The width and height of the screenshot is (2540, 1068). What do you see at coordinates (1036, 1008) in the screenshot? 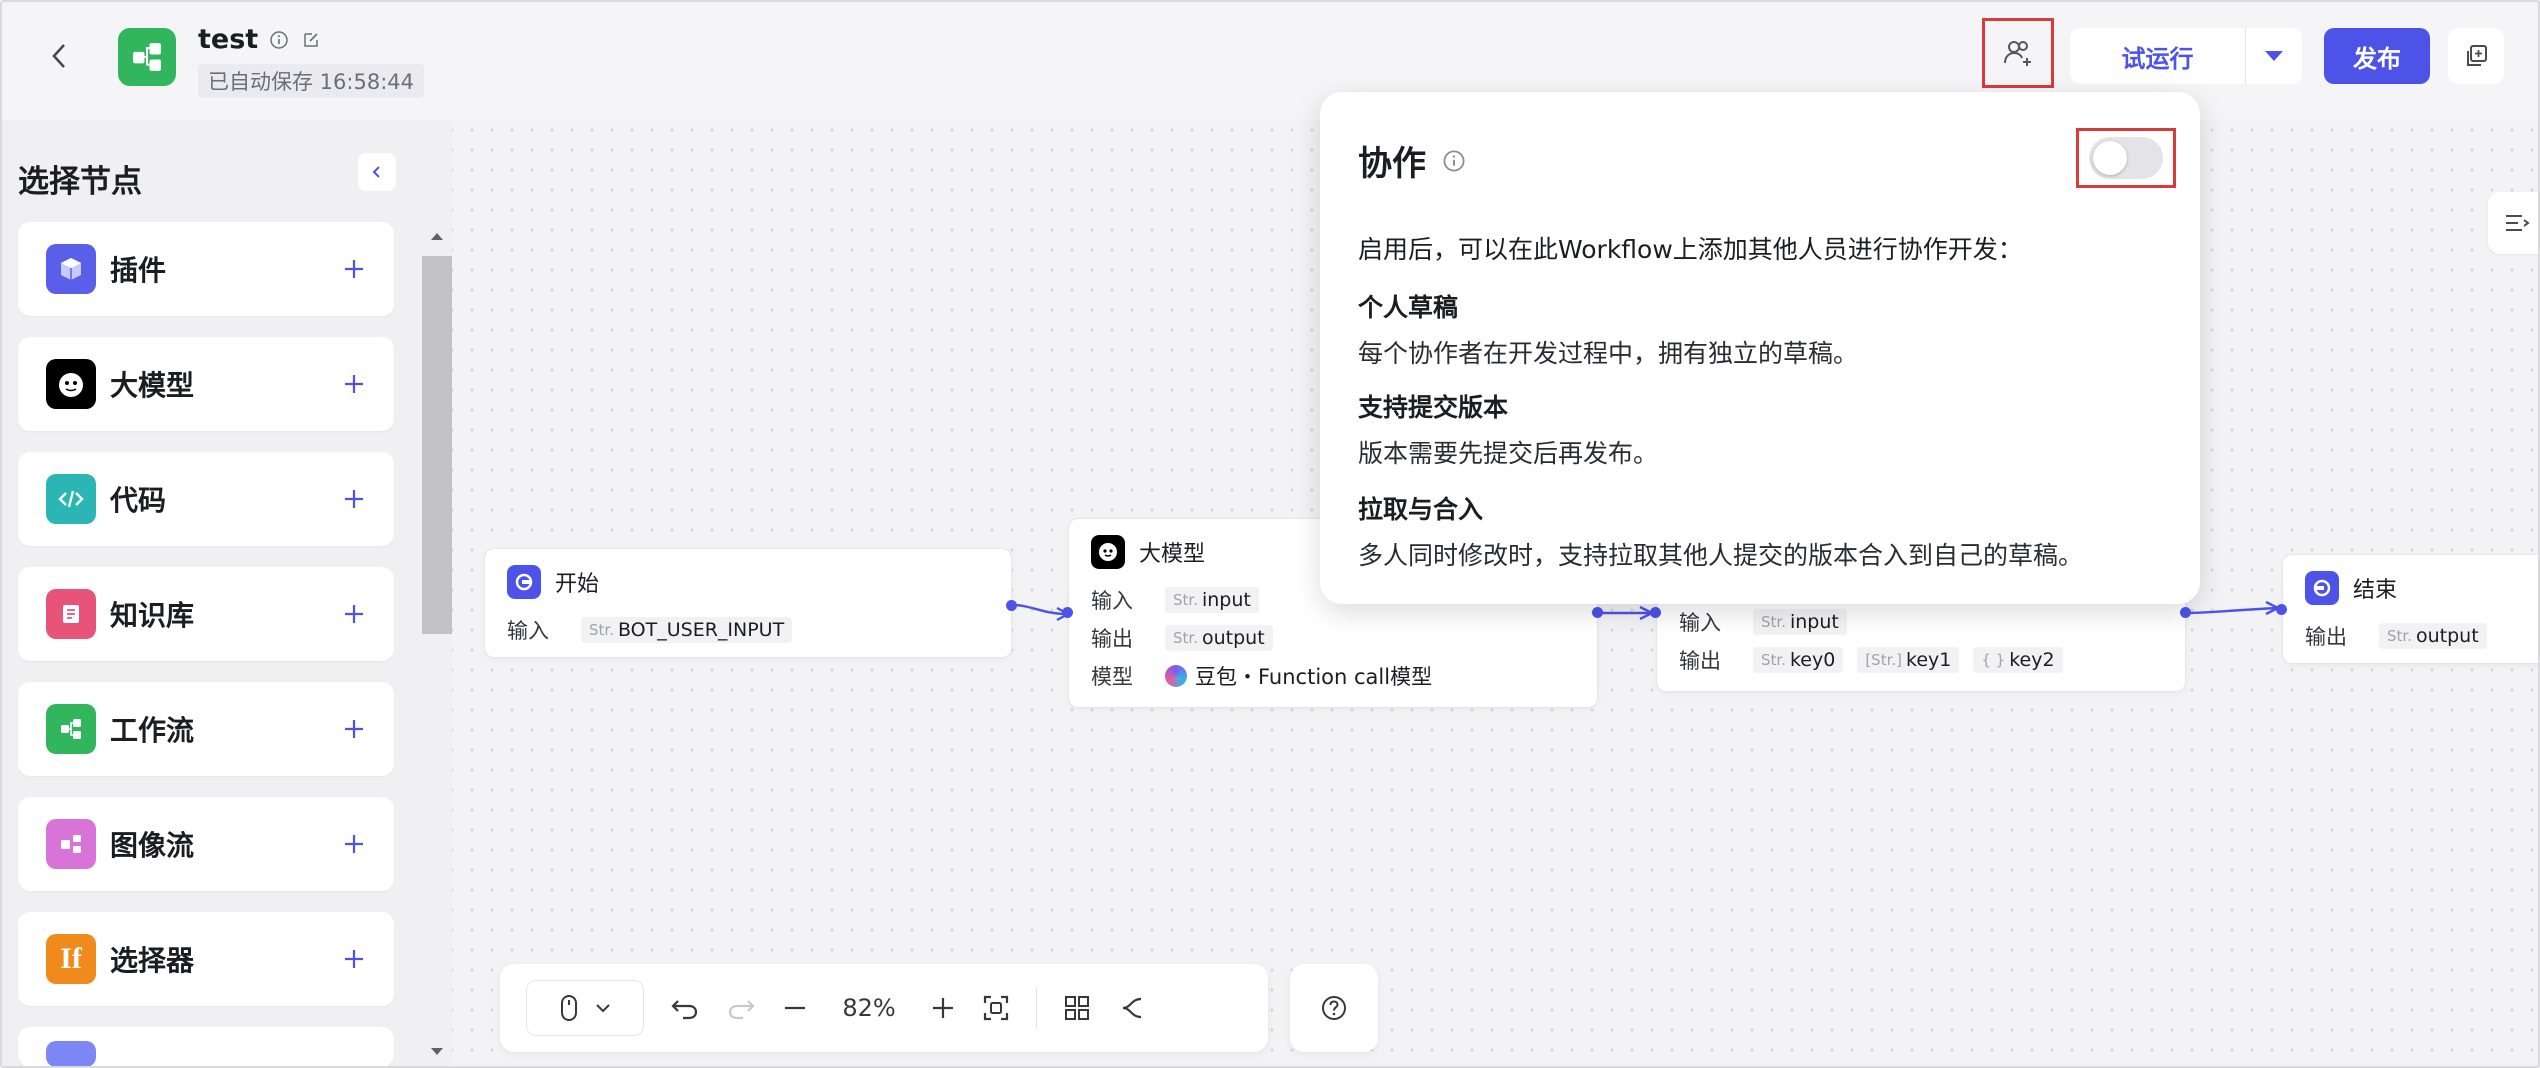
I see `toolbar-divider` at bounding box center [1036, 1008].